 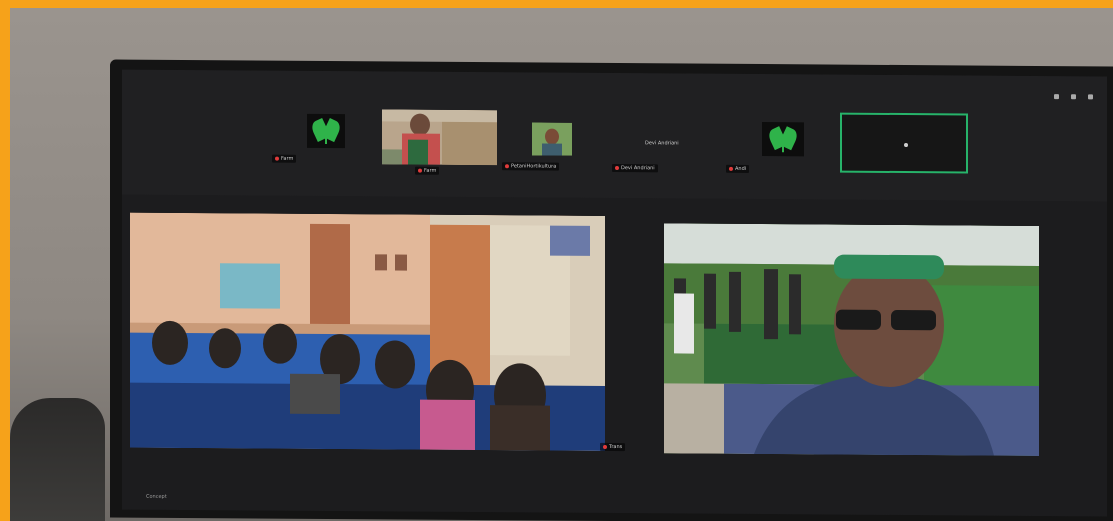 What do you see at coordinates (1056, 97) in the screenshot?
I see `minimize-icon` at bounding box center [1056, 97].